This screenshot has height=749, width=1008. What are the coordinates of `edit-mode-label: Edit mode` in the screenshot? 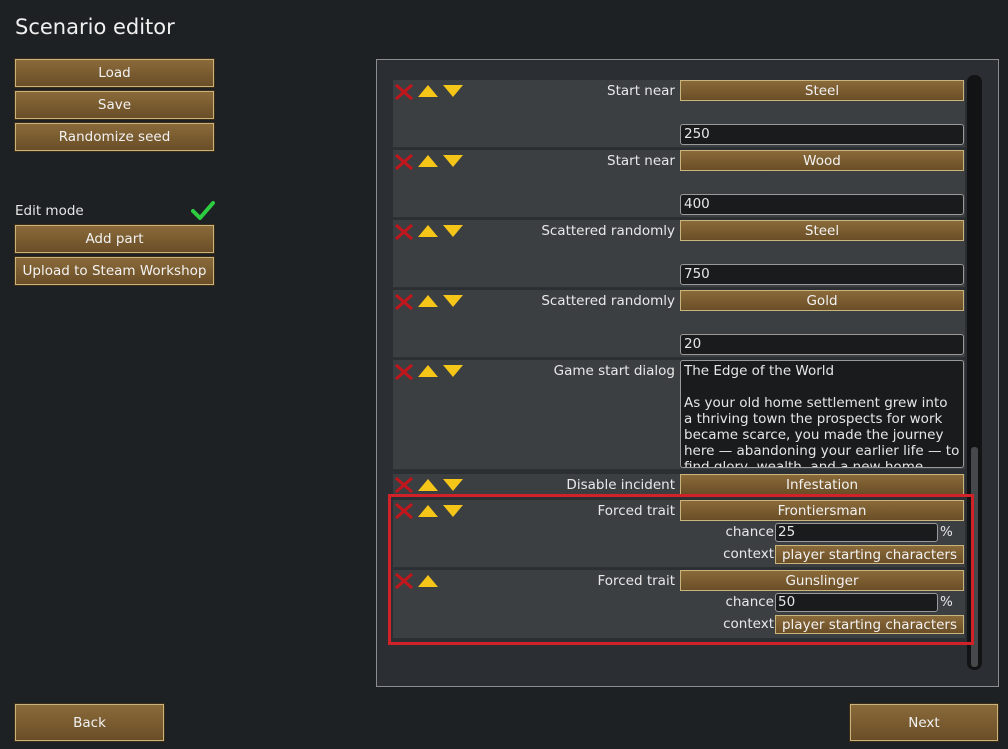 It's located at (49, 211).